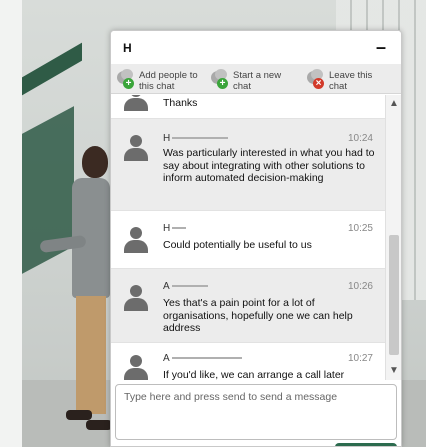  Describe the element at coordinates (360, 286) in the screenshot. I see `message-time: 10:26` at that location.